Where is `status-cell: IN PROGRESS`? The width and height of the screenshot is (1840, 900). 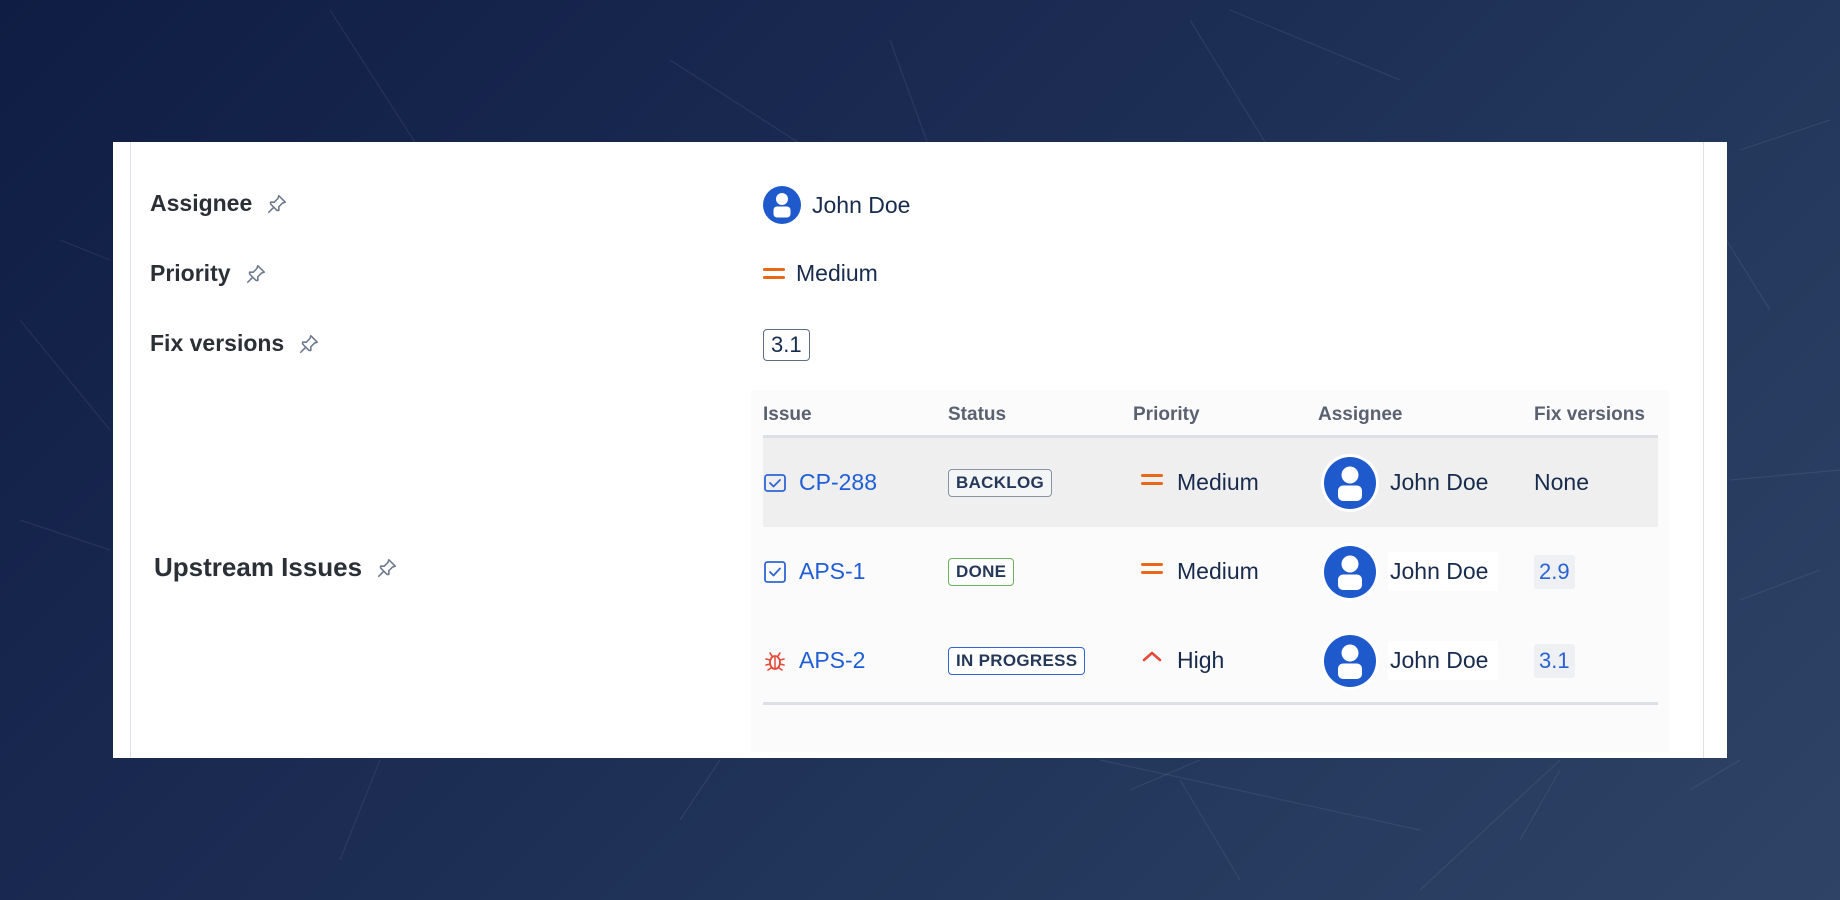
status-cell: IN PROGRESS is located at coordinates (1017, 660).